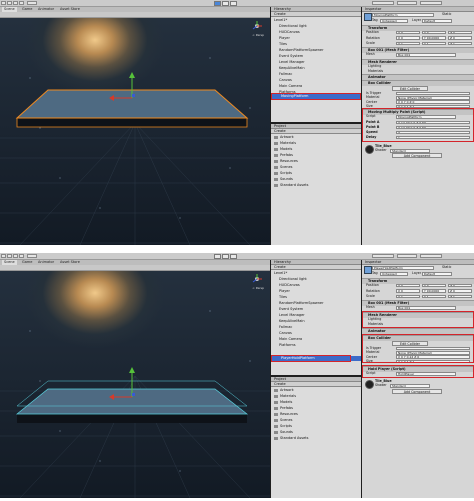  Describe the element at coordinates (283, 345) in the screenshot. I see `hierarchy-item: Platforms` at that location.